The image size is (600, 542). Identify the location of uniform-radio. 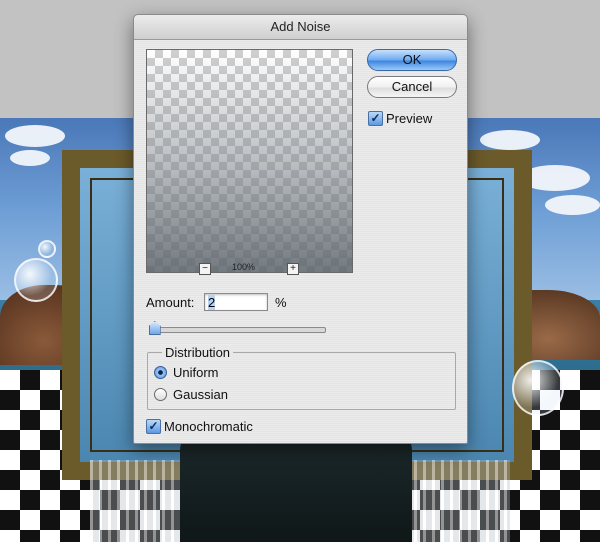
(160, 372).